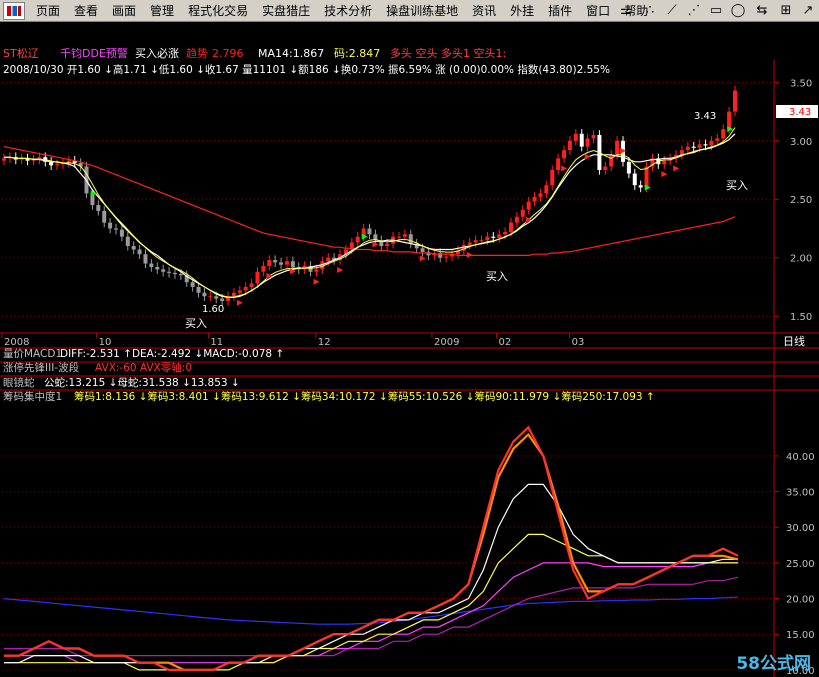  What do you see at coordinates (786, 11) in the screenshot?
I see `grid-icon: ⊞` at bounding box center [786, 11].